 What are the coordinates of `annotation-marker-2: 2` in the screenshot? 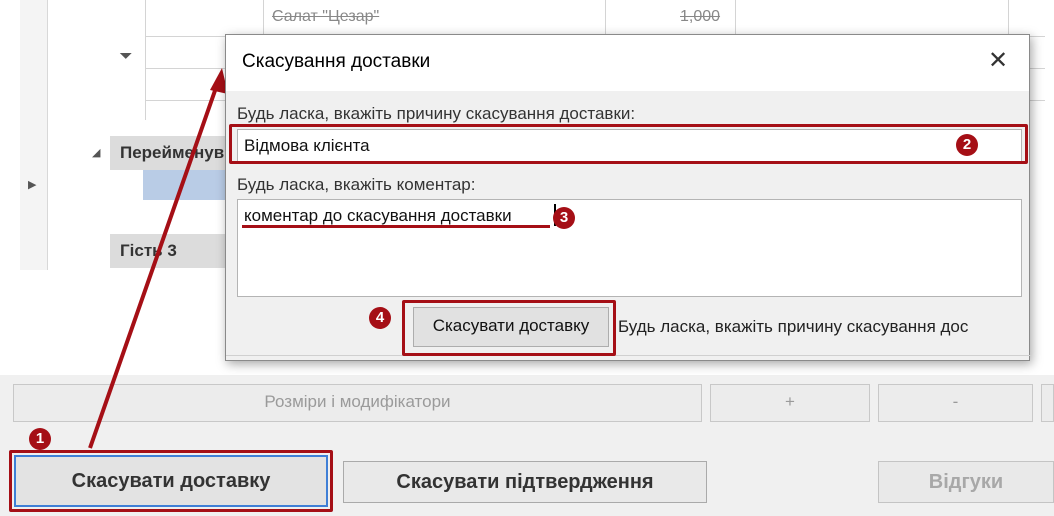 It's located at (967, 145).